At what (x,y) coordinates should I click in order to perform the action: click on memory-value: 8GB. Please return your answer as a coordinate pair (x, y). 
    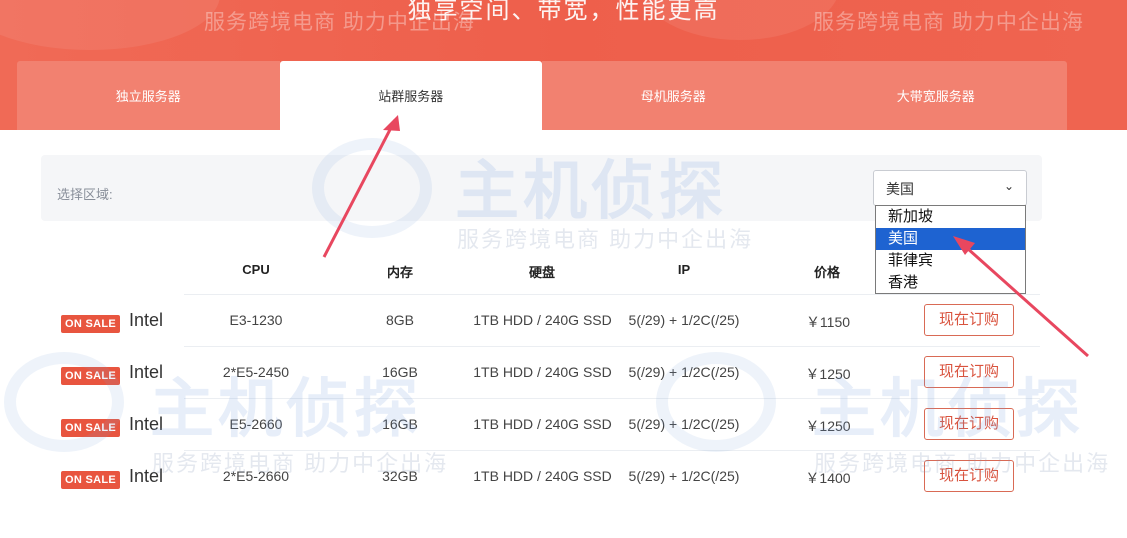
    Looking at the image, I should click on (399, 320).